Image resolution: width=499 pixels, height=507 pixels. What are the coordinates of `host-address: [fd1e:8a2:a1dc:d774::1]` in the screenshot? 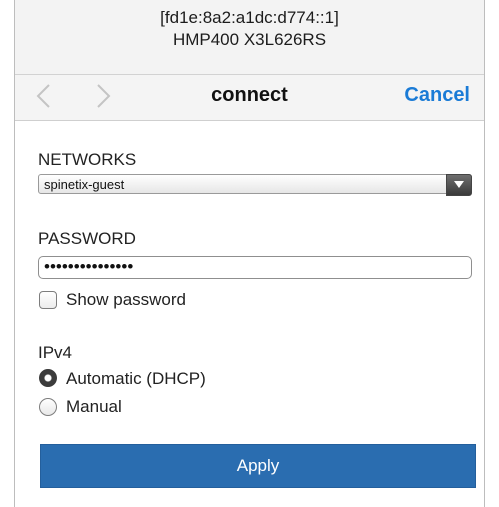 It's located at (249, 17).